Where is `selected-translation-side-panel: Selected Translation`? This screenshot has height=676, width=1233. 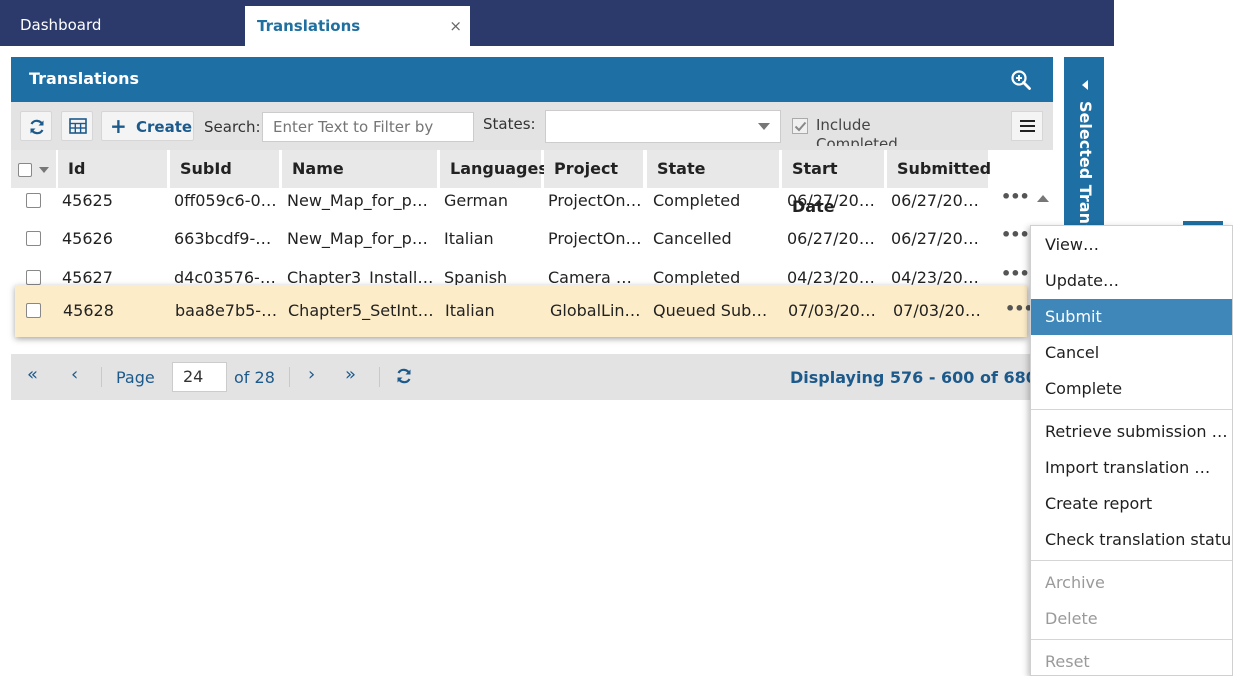
selected-translation-side-panel: Selected Translation is located at coordinates (1084, 142).